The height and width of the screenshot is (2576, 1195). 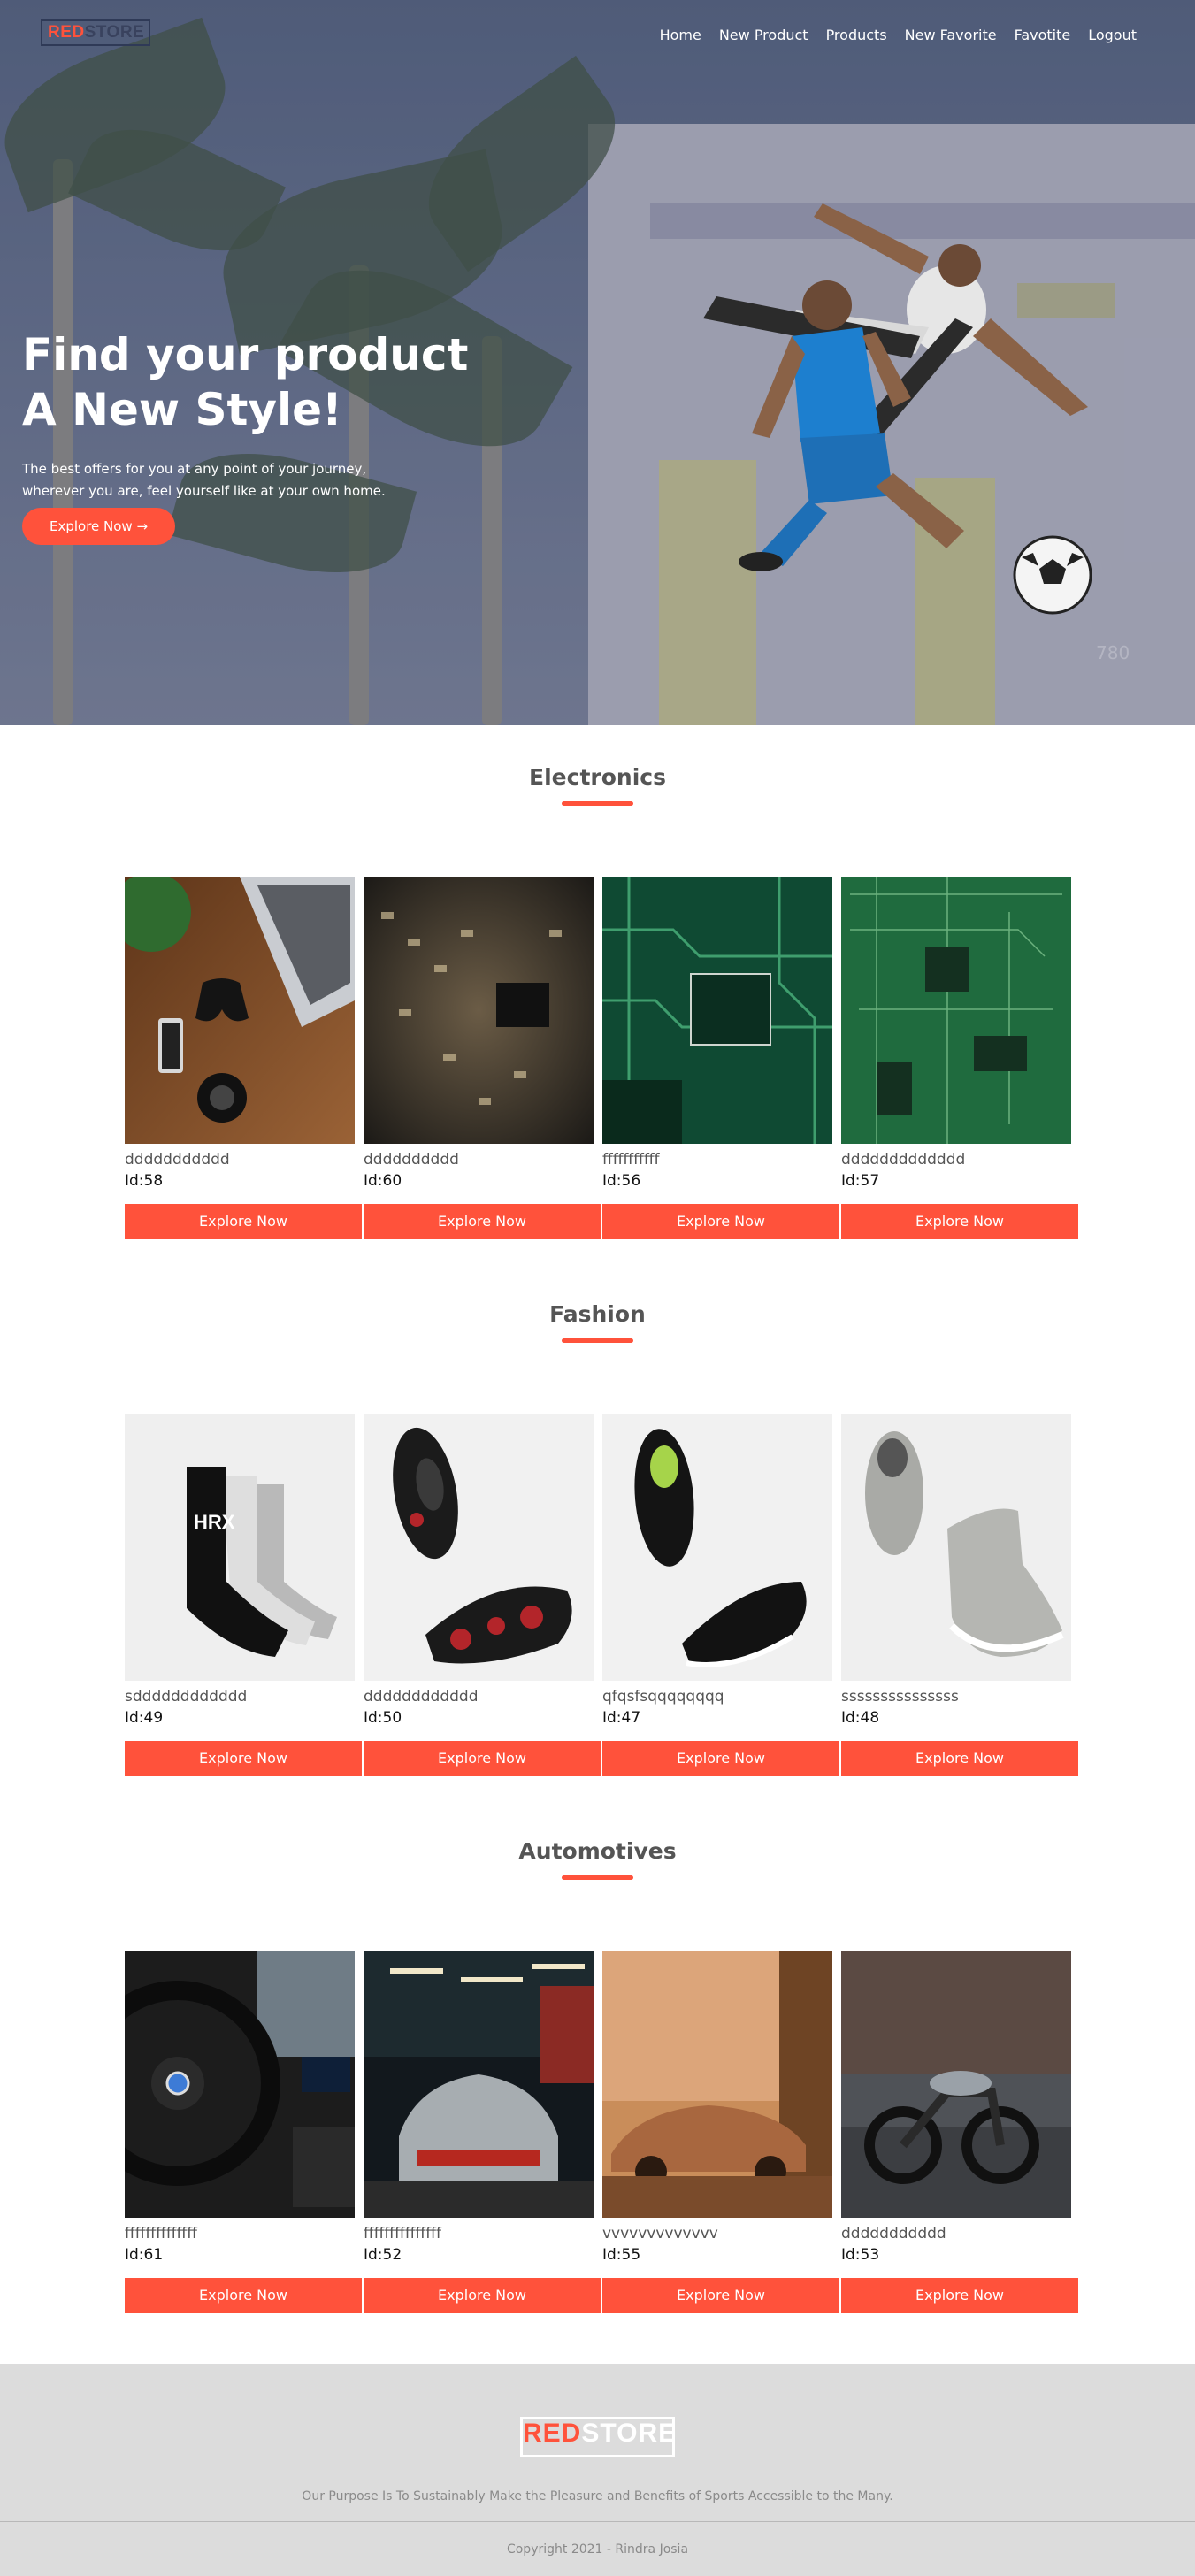 I want to click on product-image-socks: HRX, so click(x=240, y=1547).